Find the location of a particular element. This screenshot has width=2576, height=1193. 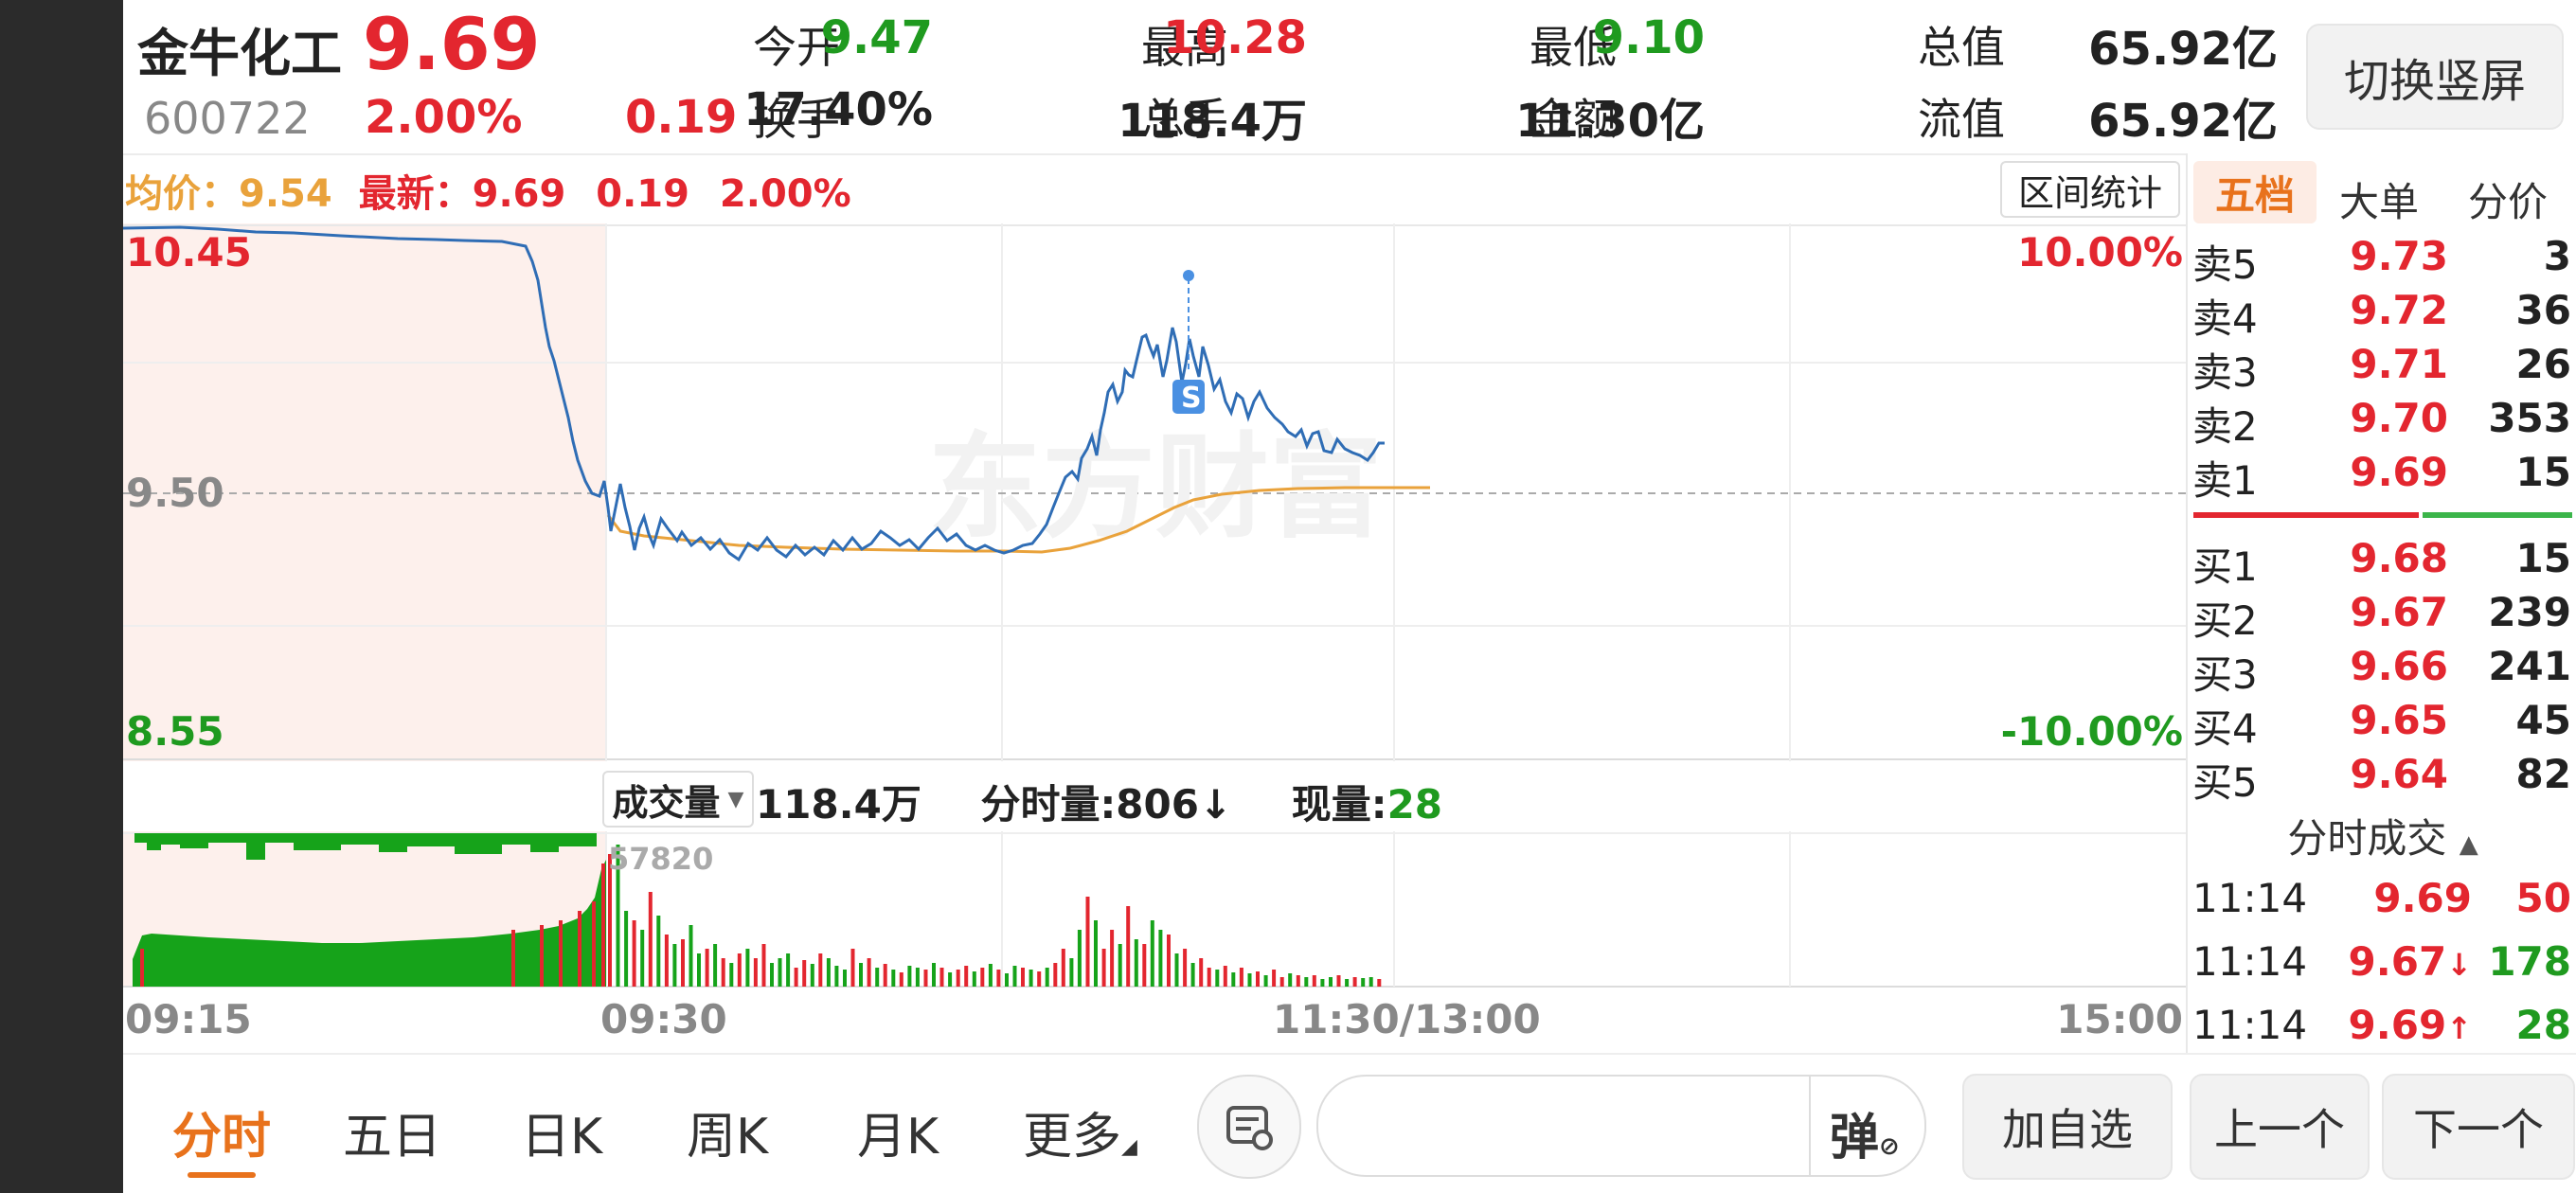

bottom-divider is located at coordinates (1349, 1054).